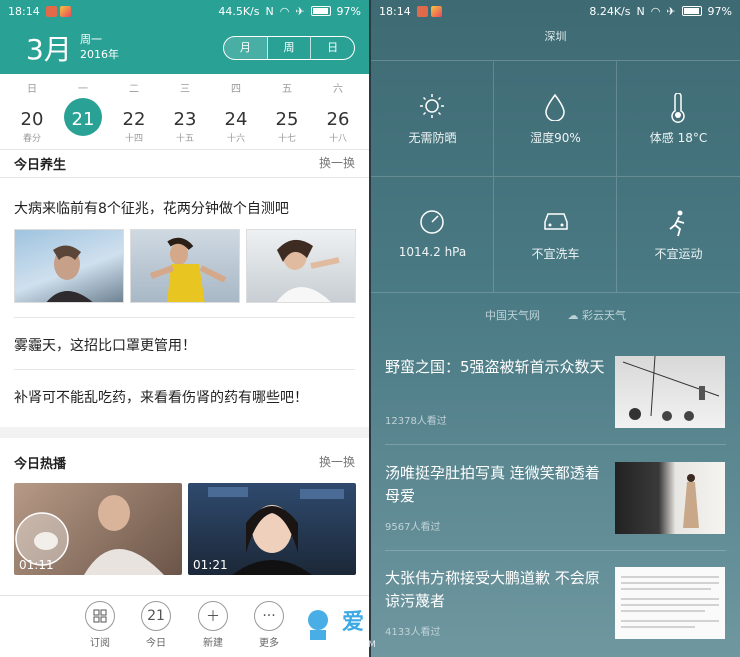 The height and width of the screenshot is (657, 740). What do you see at coordinates (236, 119) in the screenshot?
I see `date-cell: 24` at bounding box center [236, 119].